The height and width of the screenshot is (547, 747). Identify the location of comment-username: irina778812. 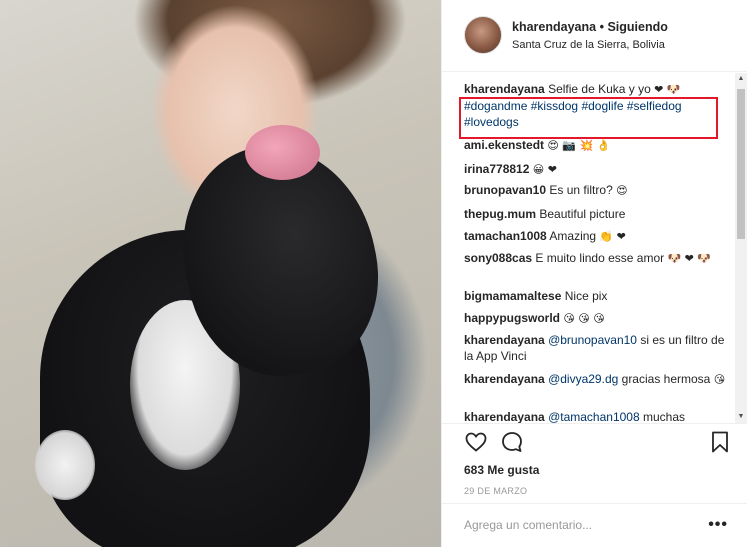
(496, 169).